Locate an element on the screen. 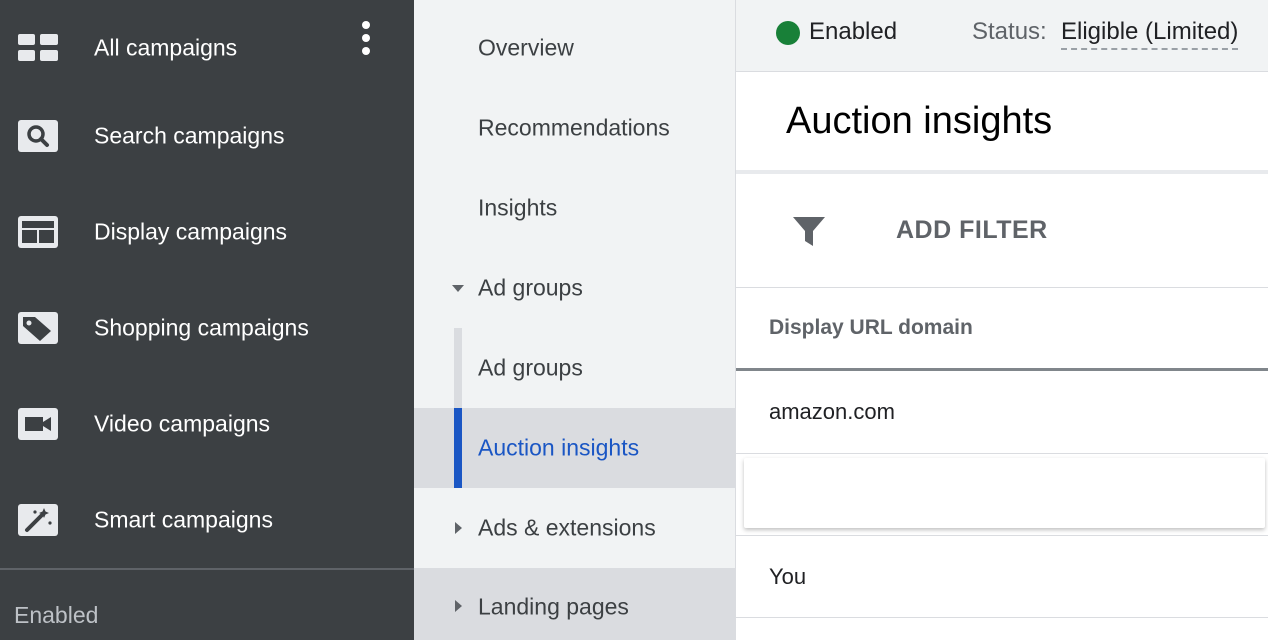 Image resolution: width=1268 pixels, height=640 pixels. sidebar-item-label: Video campaigns is located at coordinates (182, 423).